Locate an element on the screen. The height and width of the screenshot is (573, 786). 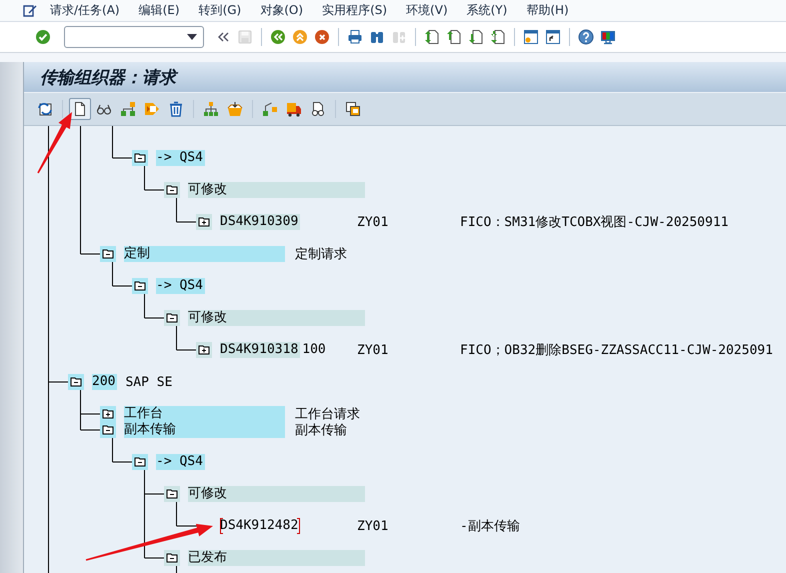
request-description: FICO；OB32删除BSEG-ZZASSACC11-CJW-2025091 is located at coordinates (616, 350).